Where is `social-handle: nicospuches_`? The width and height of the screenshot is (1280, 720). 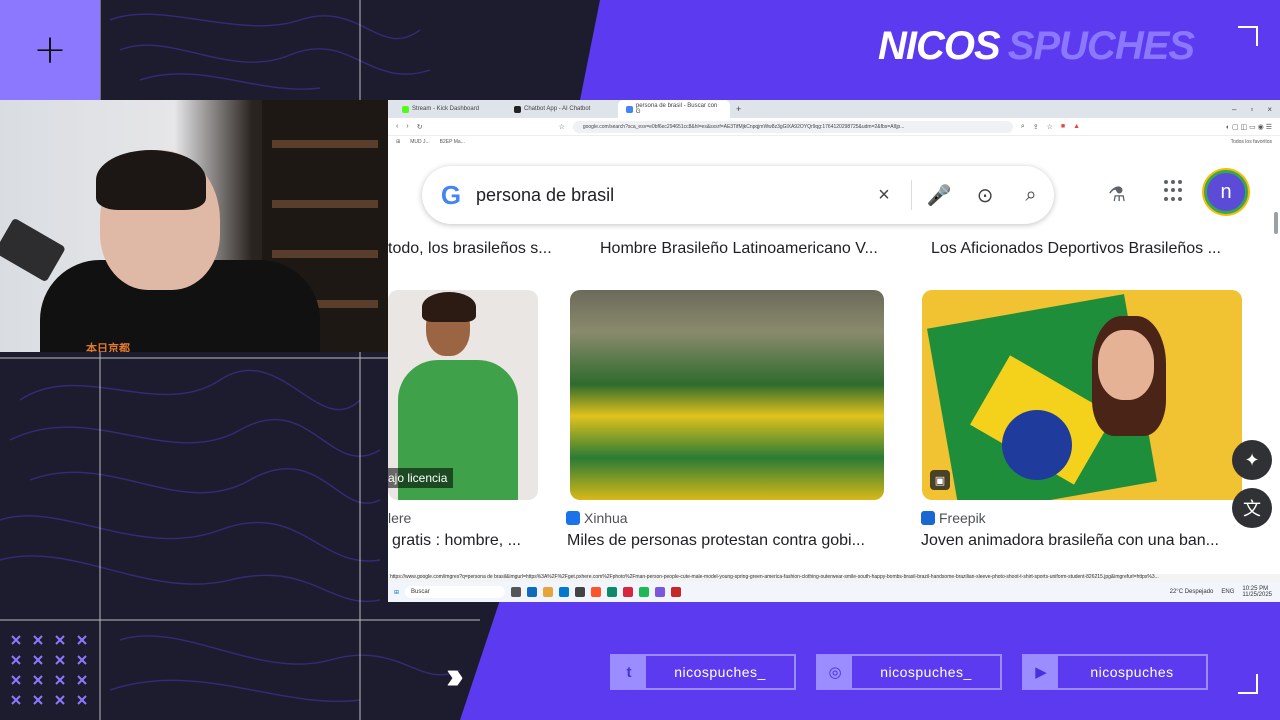
social-handle: nicospuches_ is located at coordinates (720, 672).